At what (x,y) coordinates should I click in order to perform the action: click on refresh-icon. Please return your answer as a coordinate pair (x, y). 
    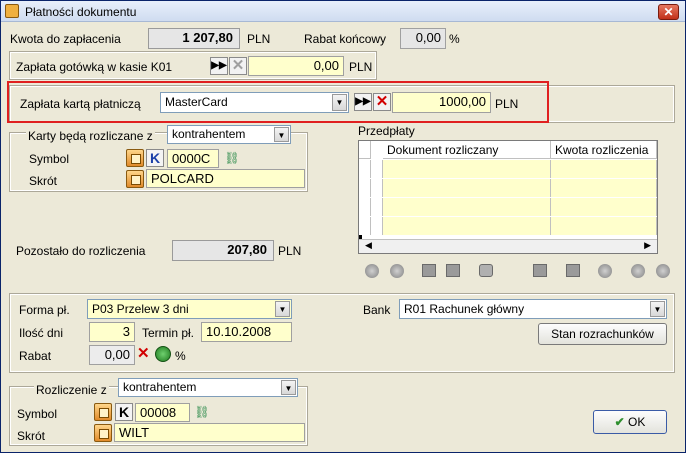
    Looking at the image, I should click on (605, 271).